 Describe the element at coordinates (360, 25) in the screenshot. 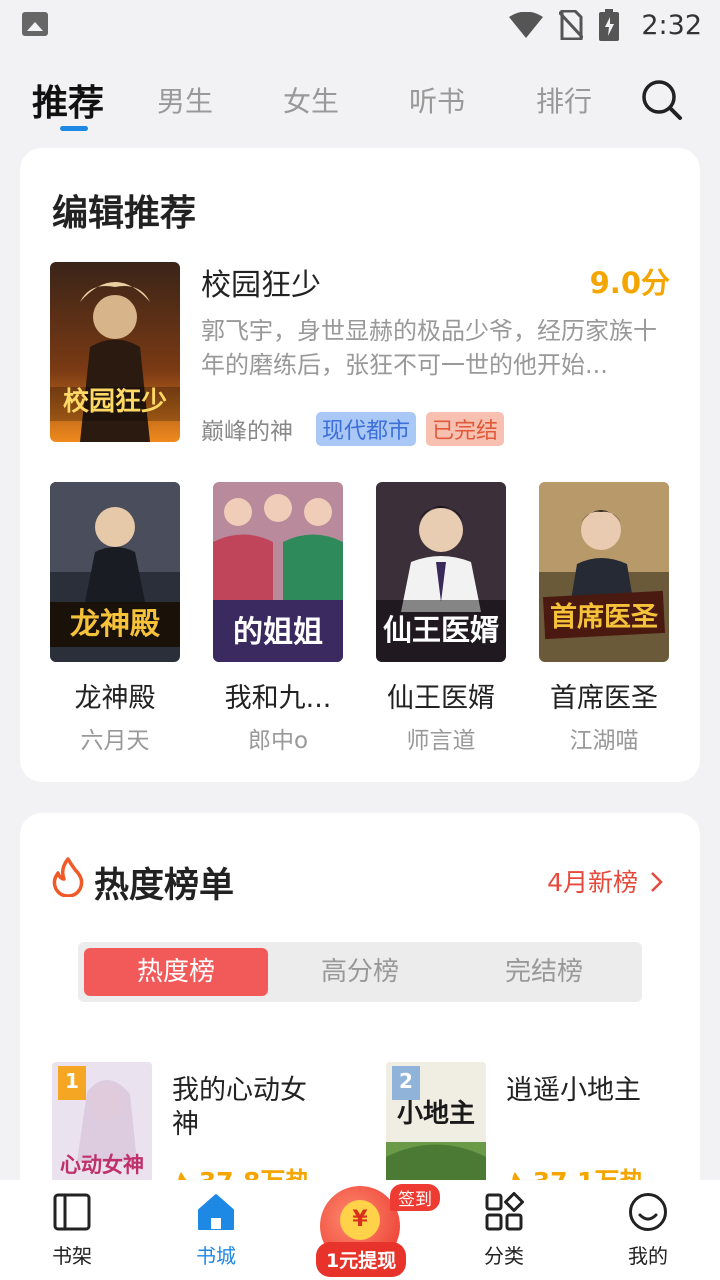

I see `status-bar: 2:32` at that location.